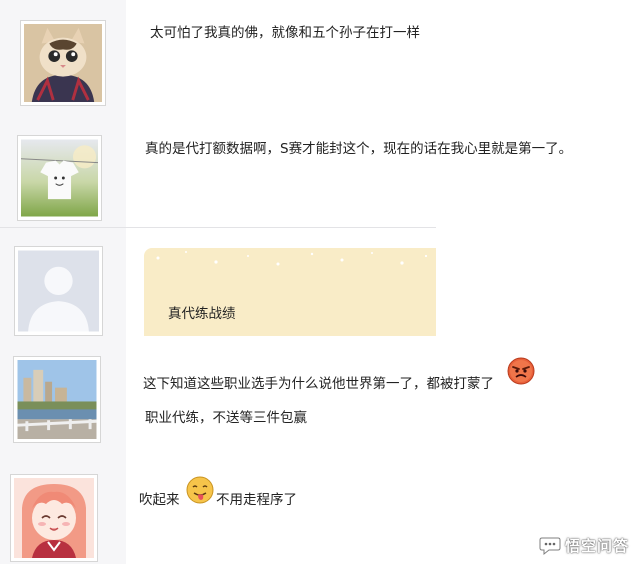 The width and height of the screenshot is (641, 564). I want to click on post-divider, so click(218, 227).